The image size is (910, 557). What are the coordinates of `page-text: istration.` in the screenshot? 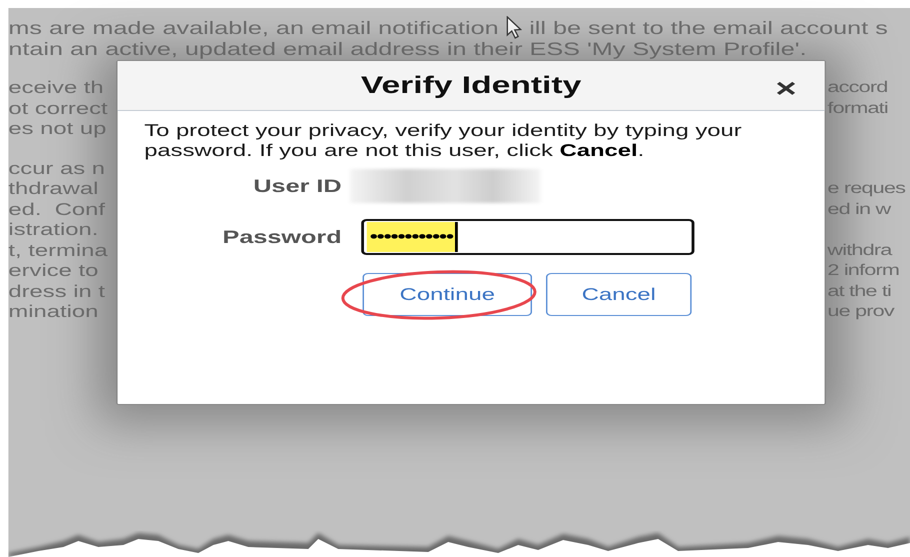 It's located at (53, 229).